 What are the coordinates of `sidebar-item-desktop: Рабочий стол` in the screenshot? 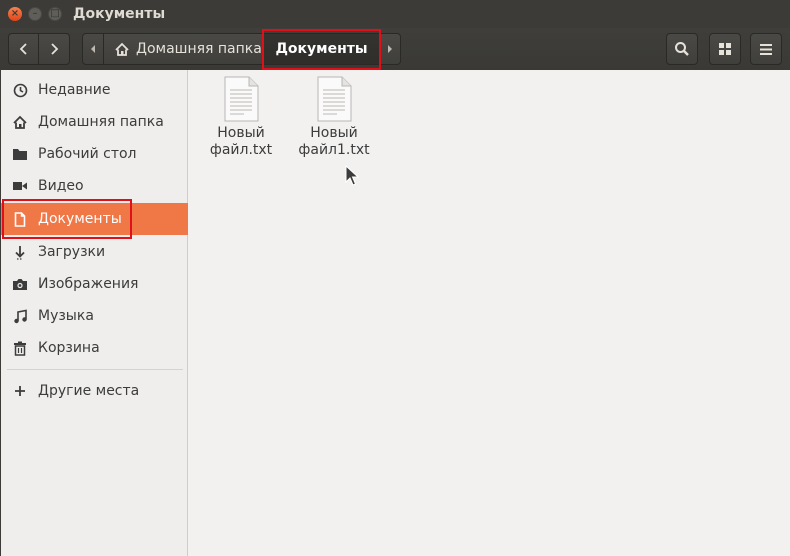 It's located at (94, 154).